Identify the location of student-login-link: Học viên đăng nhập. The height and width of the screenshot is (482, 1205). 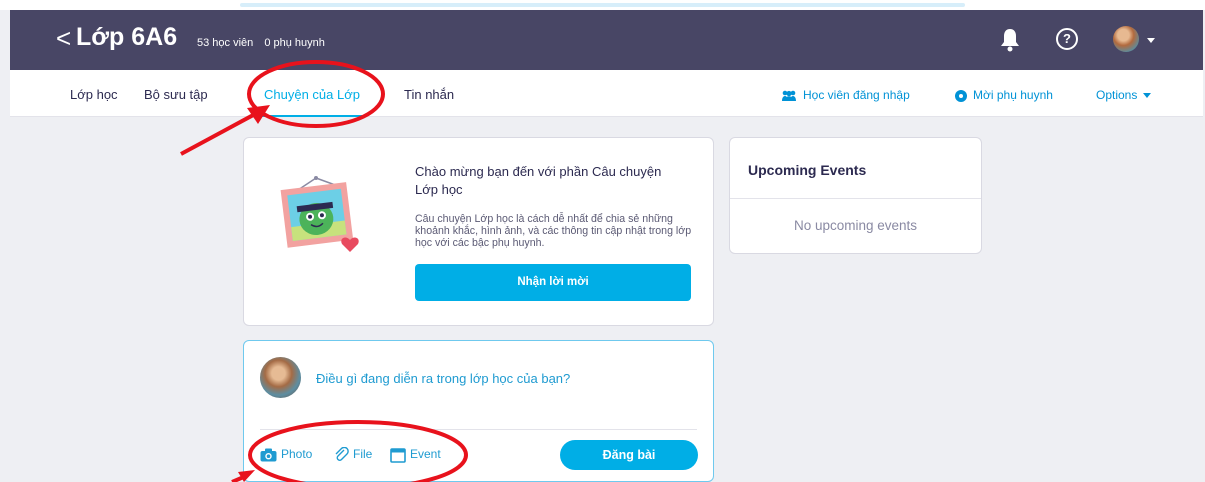
(845, 95).